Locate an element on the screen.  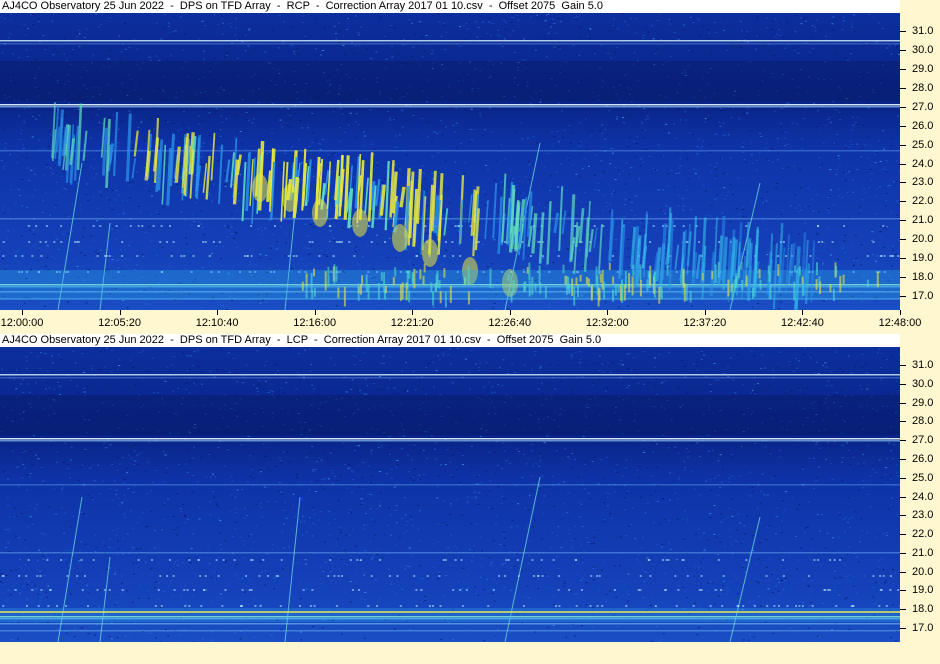
lower-band is located at coordinates (450, 615).